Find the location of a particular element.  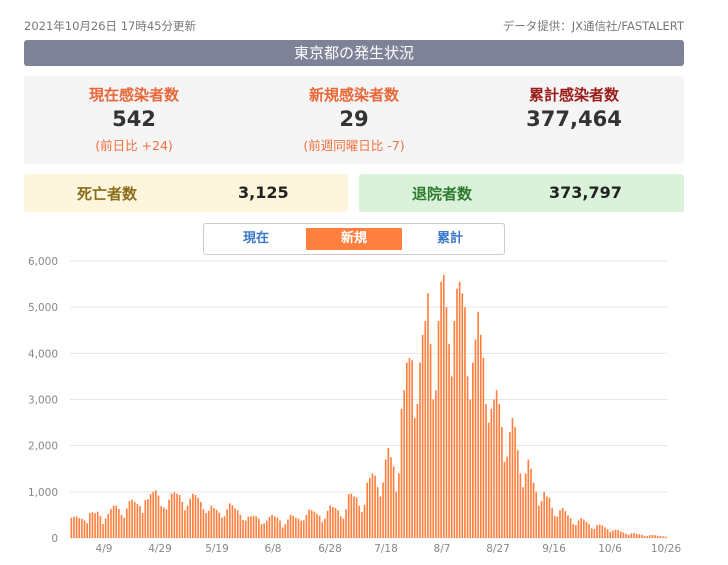

total-cases-stat: 累計感染者数 377,464 is located at coordinates (574, 107).